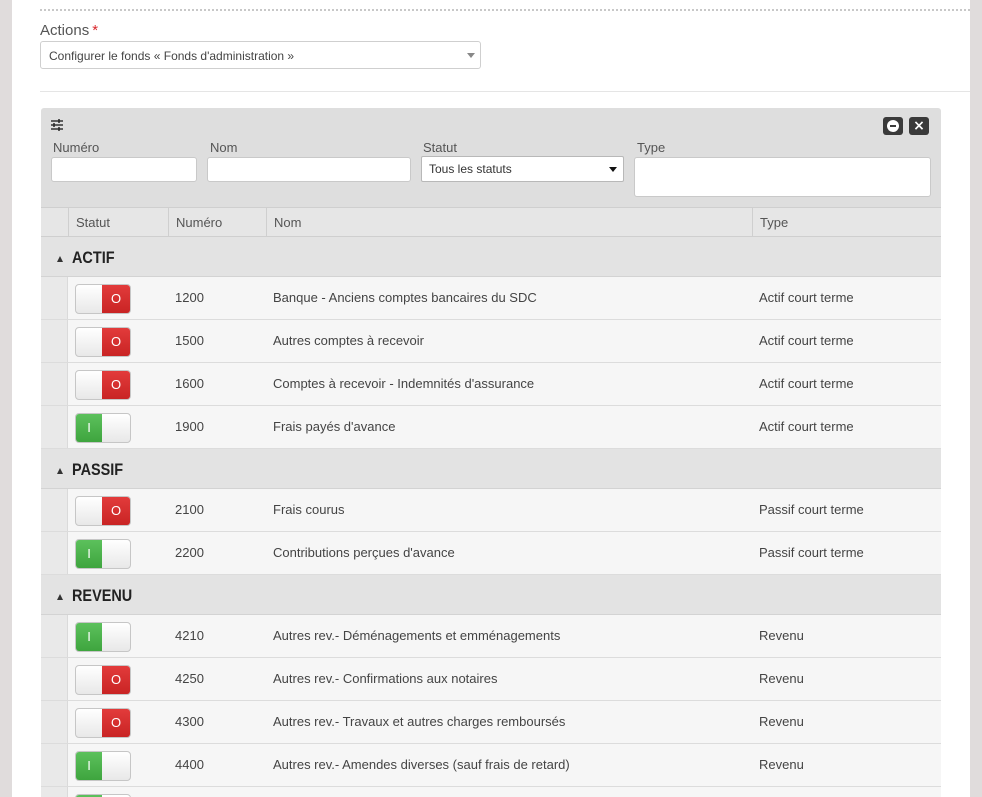 This screenshot has height=797, width=982. I want to click on group-header: REVENU, so click(491, 595).